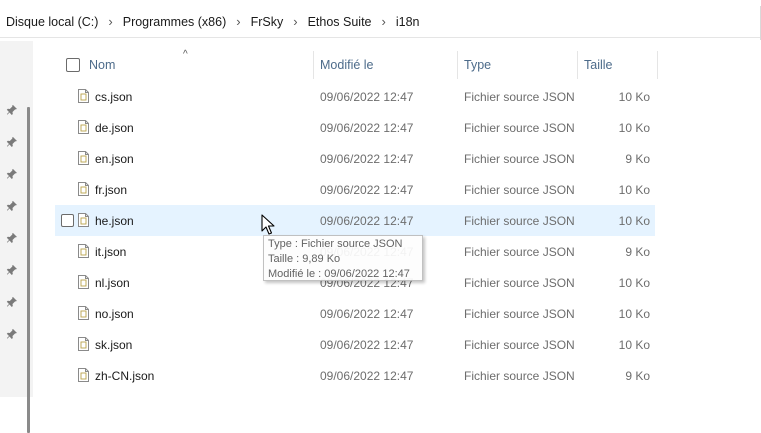  What do you see at coordinates (114, 127) in the screenshot?
I see `file-name: de.json` at bounding box center [114, 127].